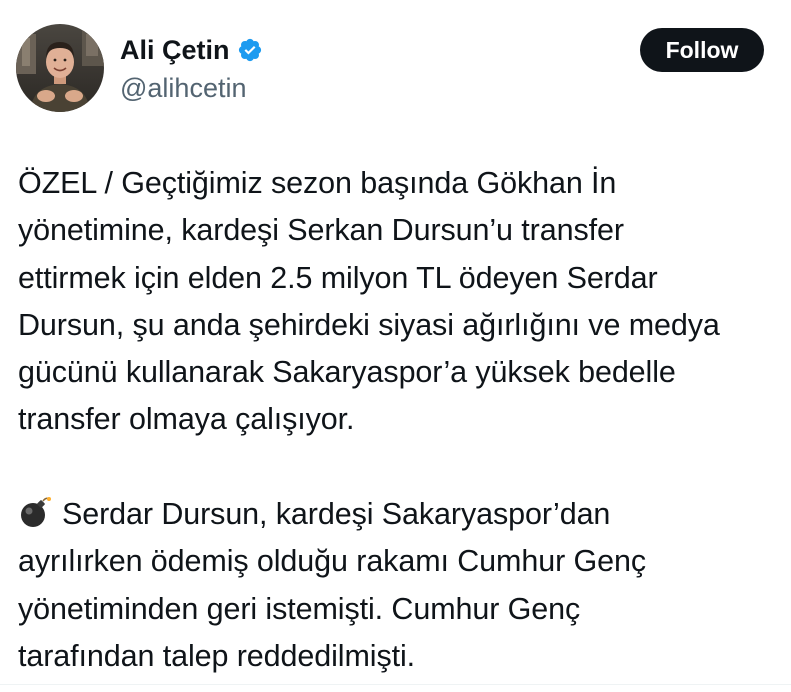 The width and height of the screenshot is (791, 692). Describe the element at coordinates (175, 50) in the screenshot. I see `author-display-name: Ali Çetin` at that location.